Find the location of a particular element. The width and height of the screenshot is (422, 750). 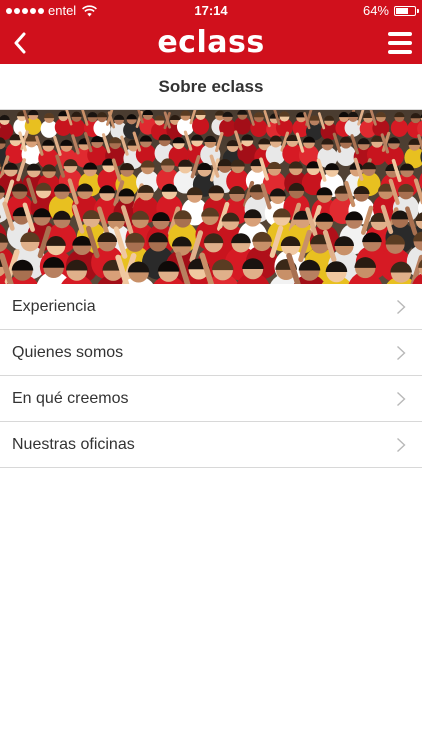

menu-item-label: En qué creemos is located at coordinates (70, 398).